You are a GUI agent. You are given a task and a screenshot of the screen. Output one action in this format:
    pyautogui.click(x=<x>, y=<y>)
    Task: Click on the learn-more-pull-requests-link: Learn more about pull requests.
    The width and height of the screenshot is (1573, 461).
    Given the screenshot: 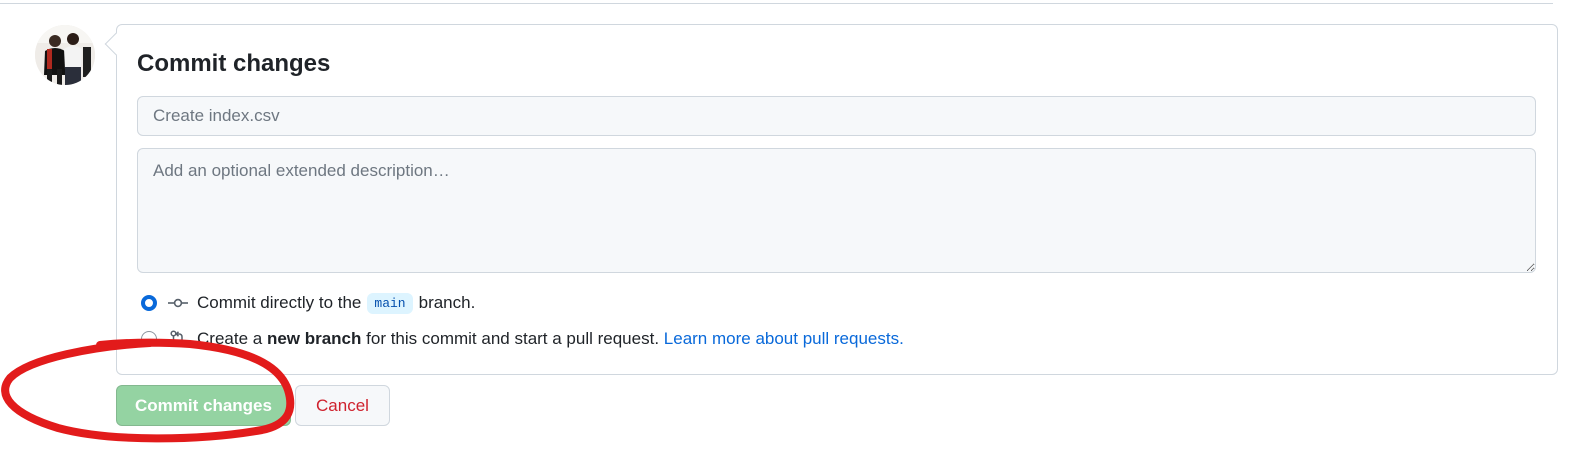 What is the action you would take?
    pyautogui.click(x=784, y=339)
    